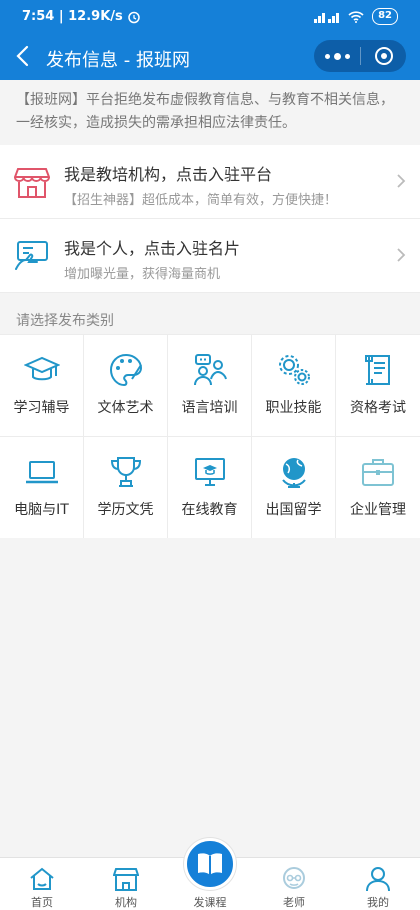 The height and width of the screenshot is (910, 420). What do you see at coordinates (209, 510) in the screenshot?
I see `category-label: 在线教育` at bounding box center [209, 510].